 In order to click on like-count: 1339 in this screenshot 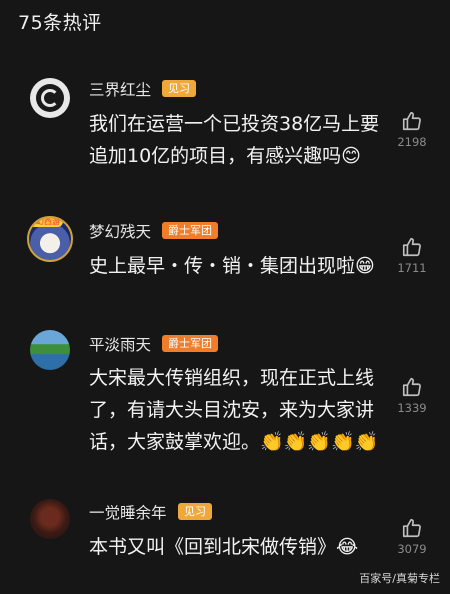, I will do `click(412, 408)`.